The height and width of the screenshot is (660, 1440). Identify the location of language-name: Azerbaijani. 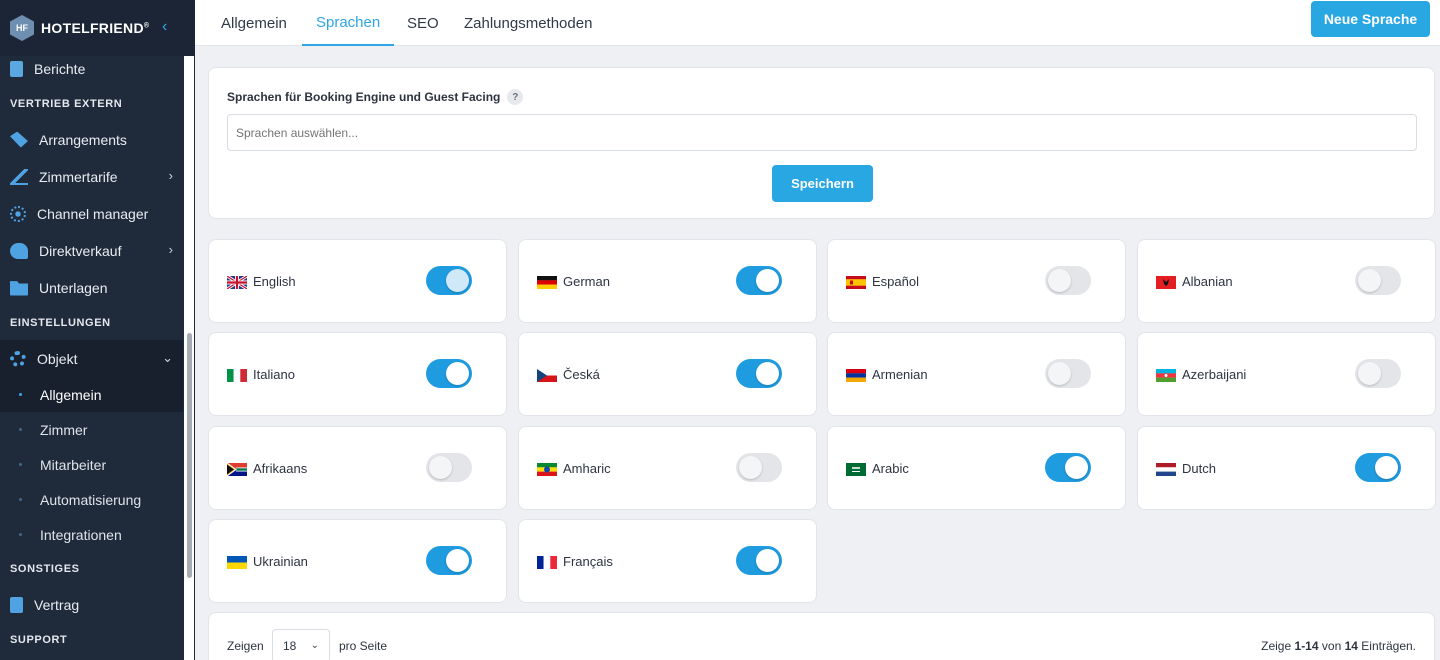
(1214, 374).